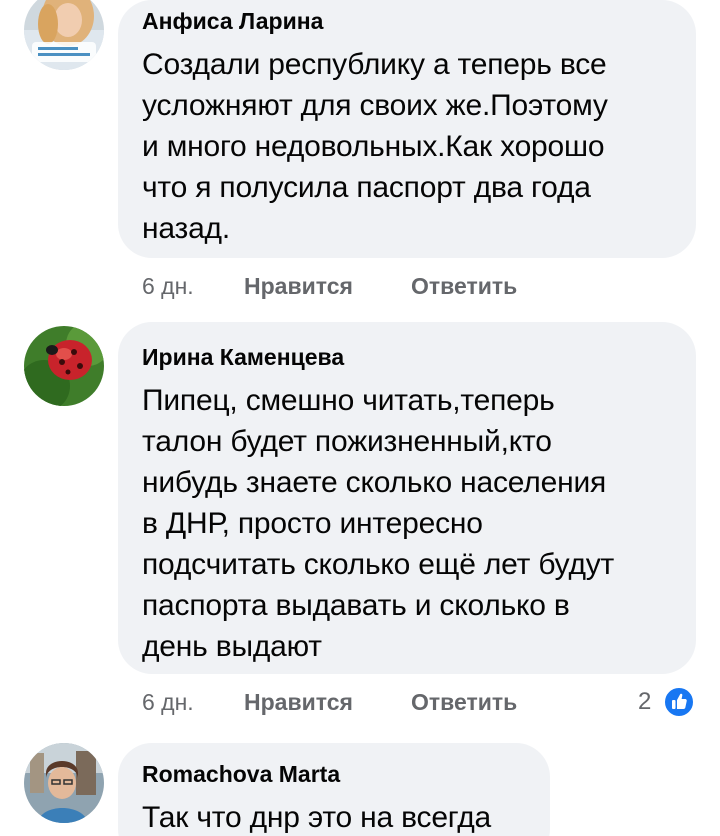 The image size is (720, 836). I want to click on comment-text-line: Создали республику а теперь все, so click(374, 64).